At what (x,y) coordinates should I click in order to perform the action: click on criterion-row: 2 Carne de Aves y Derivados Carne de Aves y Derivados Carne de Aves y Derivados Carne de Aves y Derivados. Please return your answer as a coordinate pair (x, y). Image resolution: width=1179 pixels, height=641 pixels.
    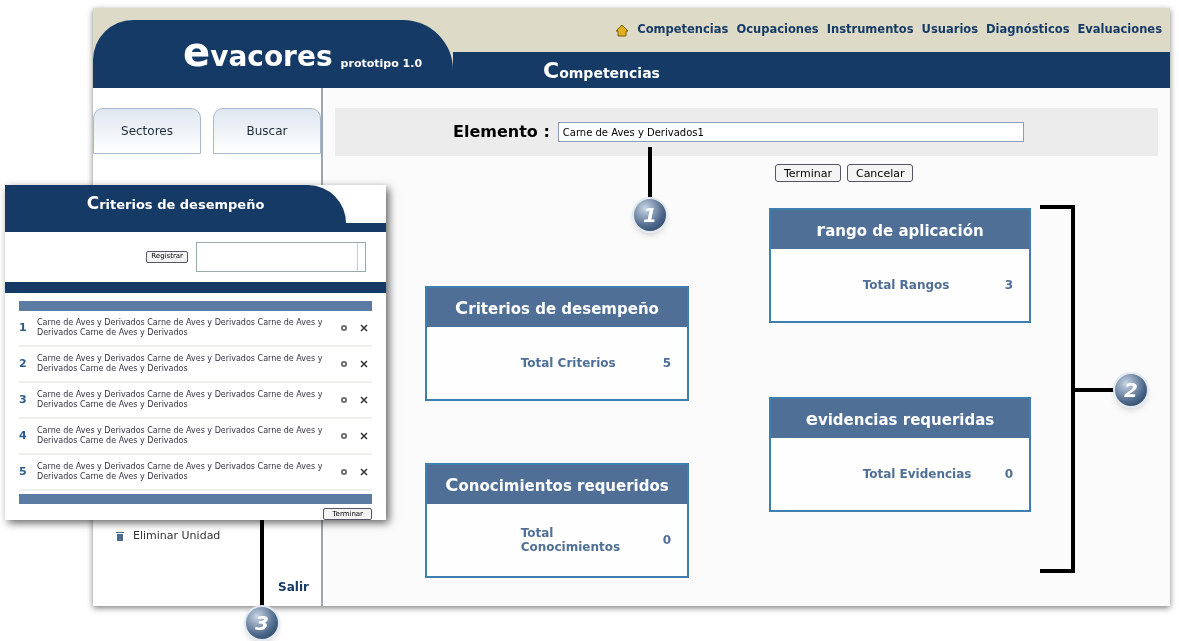
    Looking at the image, I should click on (195, 365).